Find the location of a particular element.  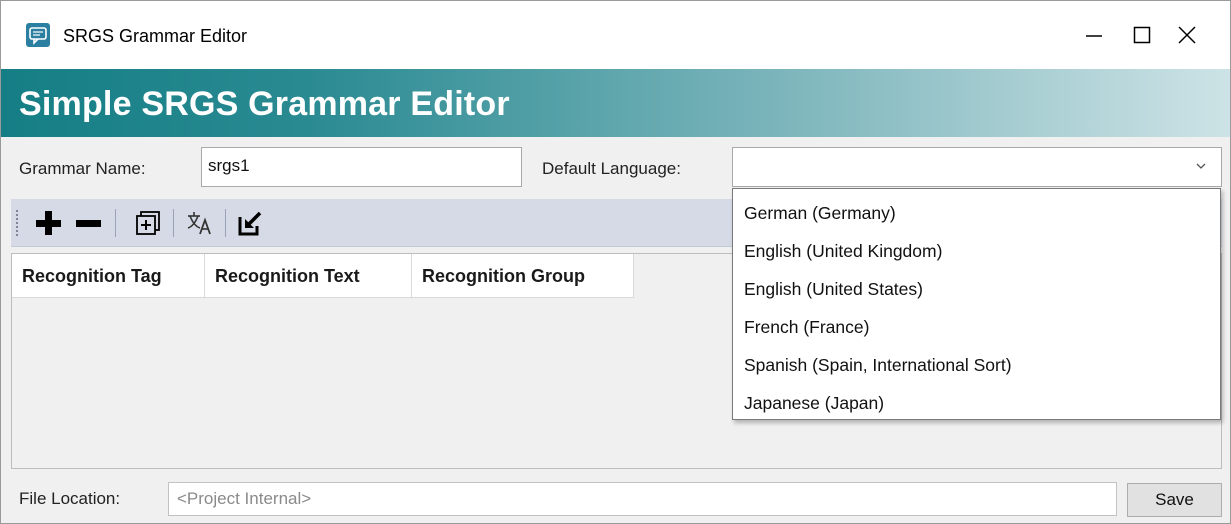

window-title: SRGS Grammar Editor is located at coordinates (155, 36).